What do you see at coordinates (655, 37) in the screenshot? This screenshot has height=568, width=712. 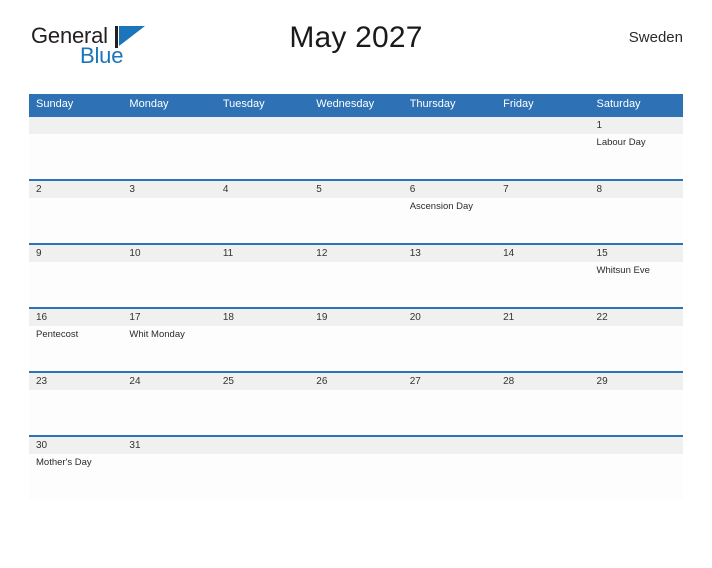 I see `country-label: Sweden` at bounding box center [655, 37].